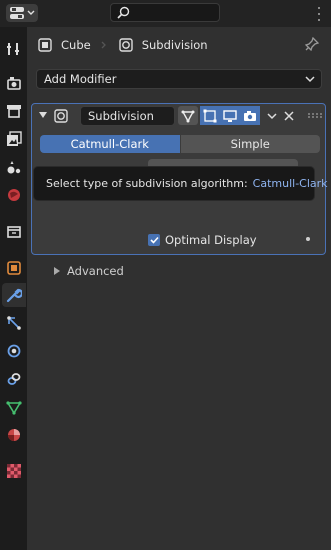  I want to click on camera-icon, so click(250, 115).